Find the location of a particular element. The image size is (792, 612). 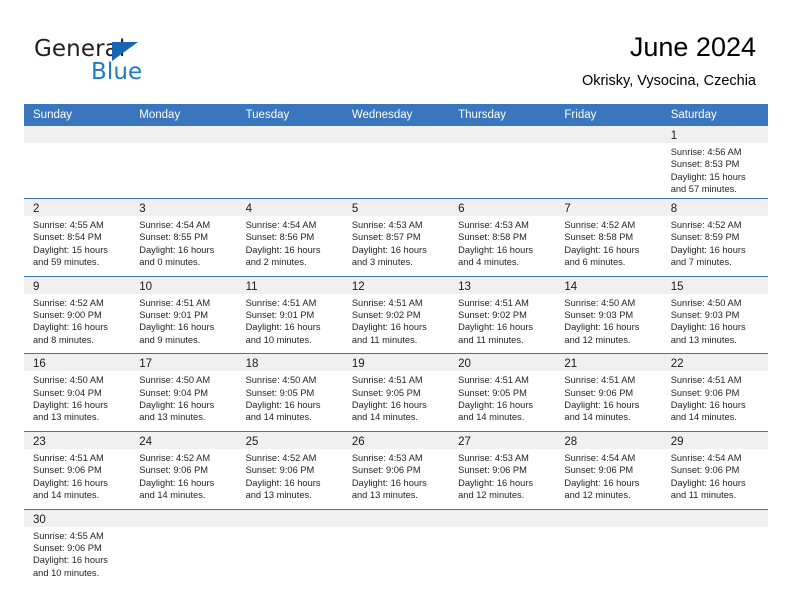

sunrise-text: Sunrise: 4:53 AM is located at coordinates (493, 457).